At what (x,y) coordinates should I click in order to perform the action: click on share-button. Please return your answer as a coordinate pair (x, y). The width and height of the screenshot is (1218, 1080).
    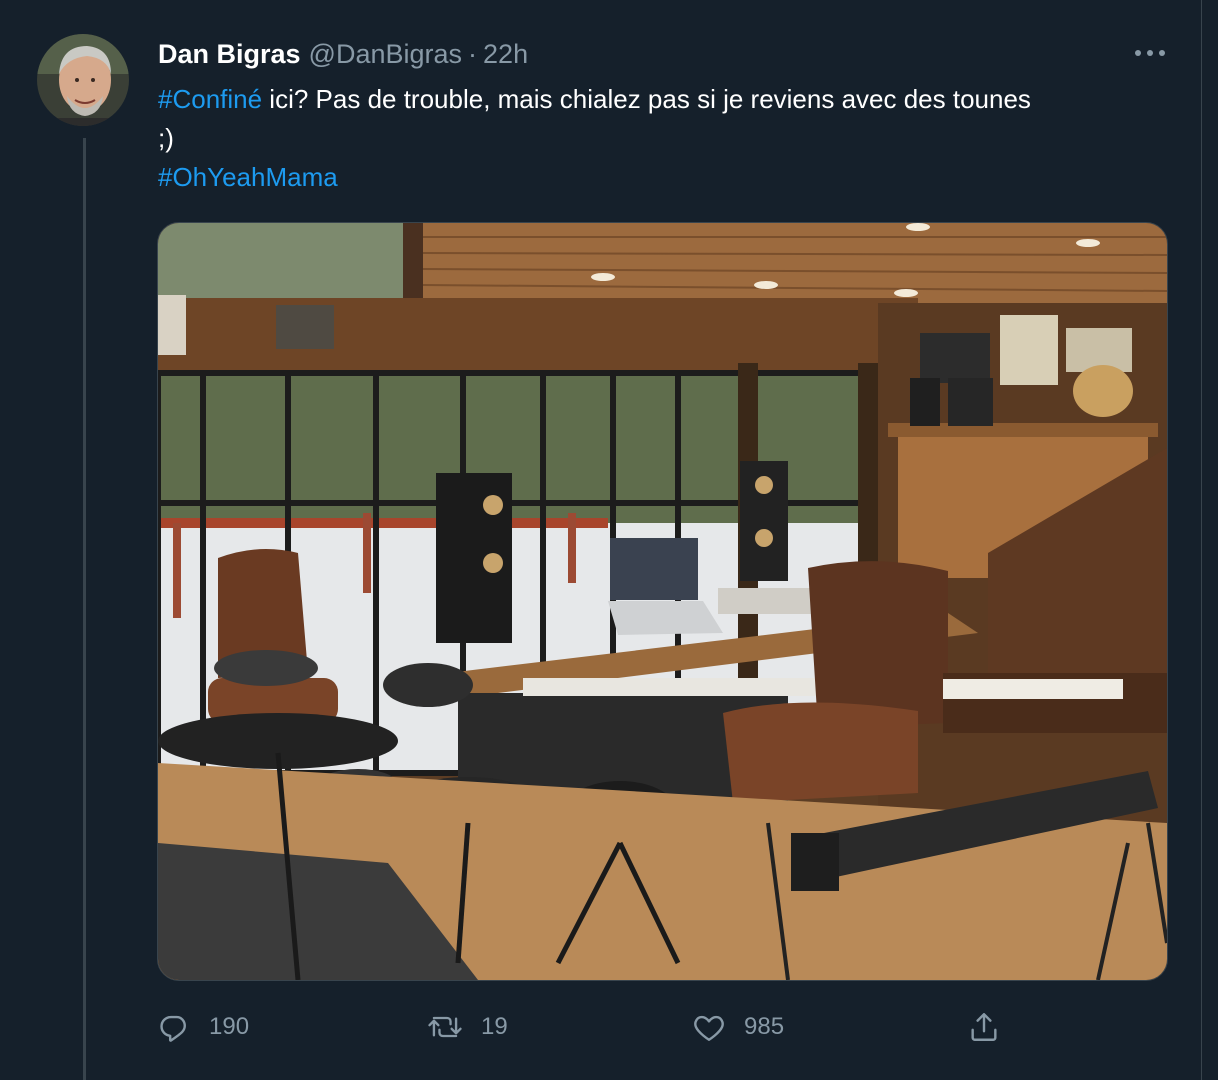
    Looking at the image, I should click on (984, 1027).